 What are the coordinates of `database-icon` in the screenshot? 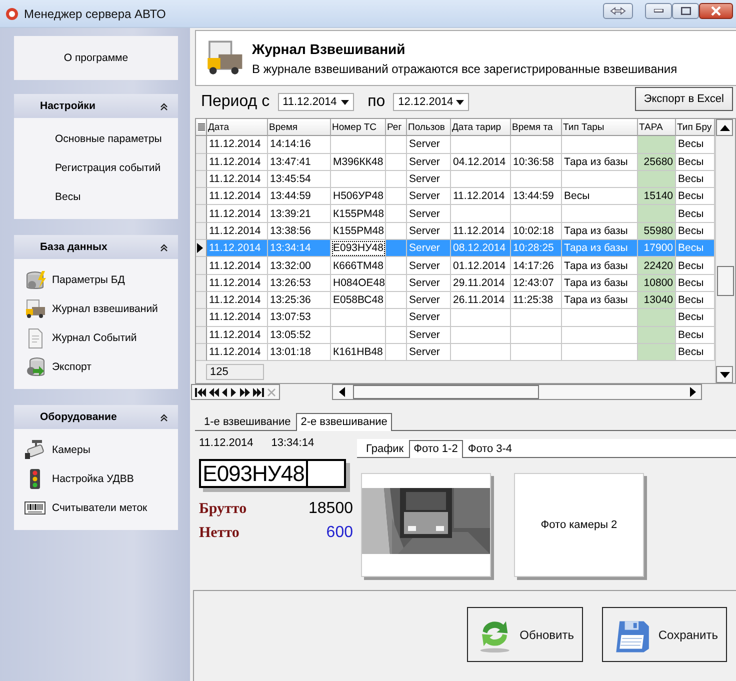 It's located at (35, 367).